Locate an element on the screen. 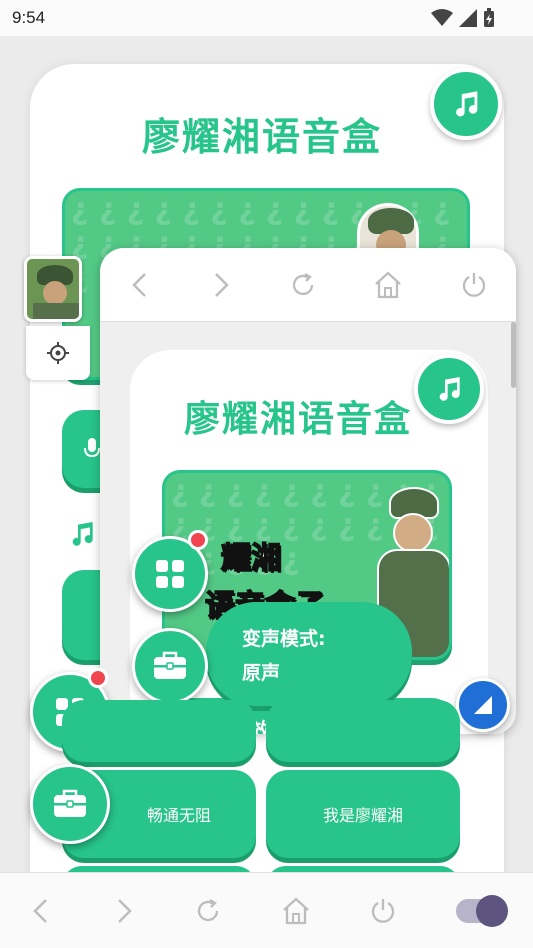  resize-fab is located at coordinates (483, 705).